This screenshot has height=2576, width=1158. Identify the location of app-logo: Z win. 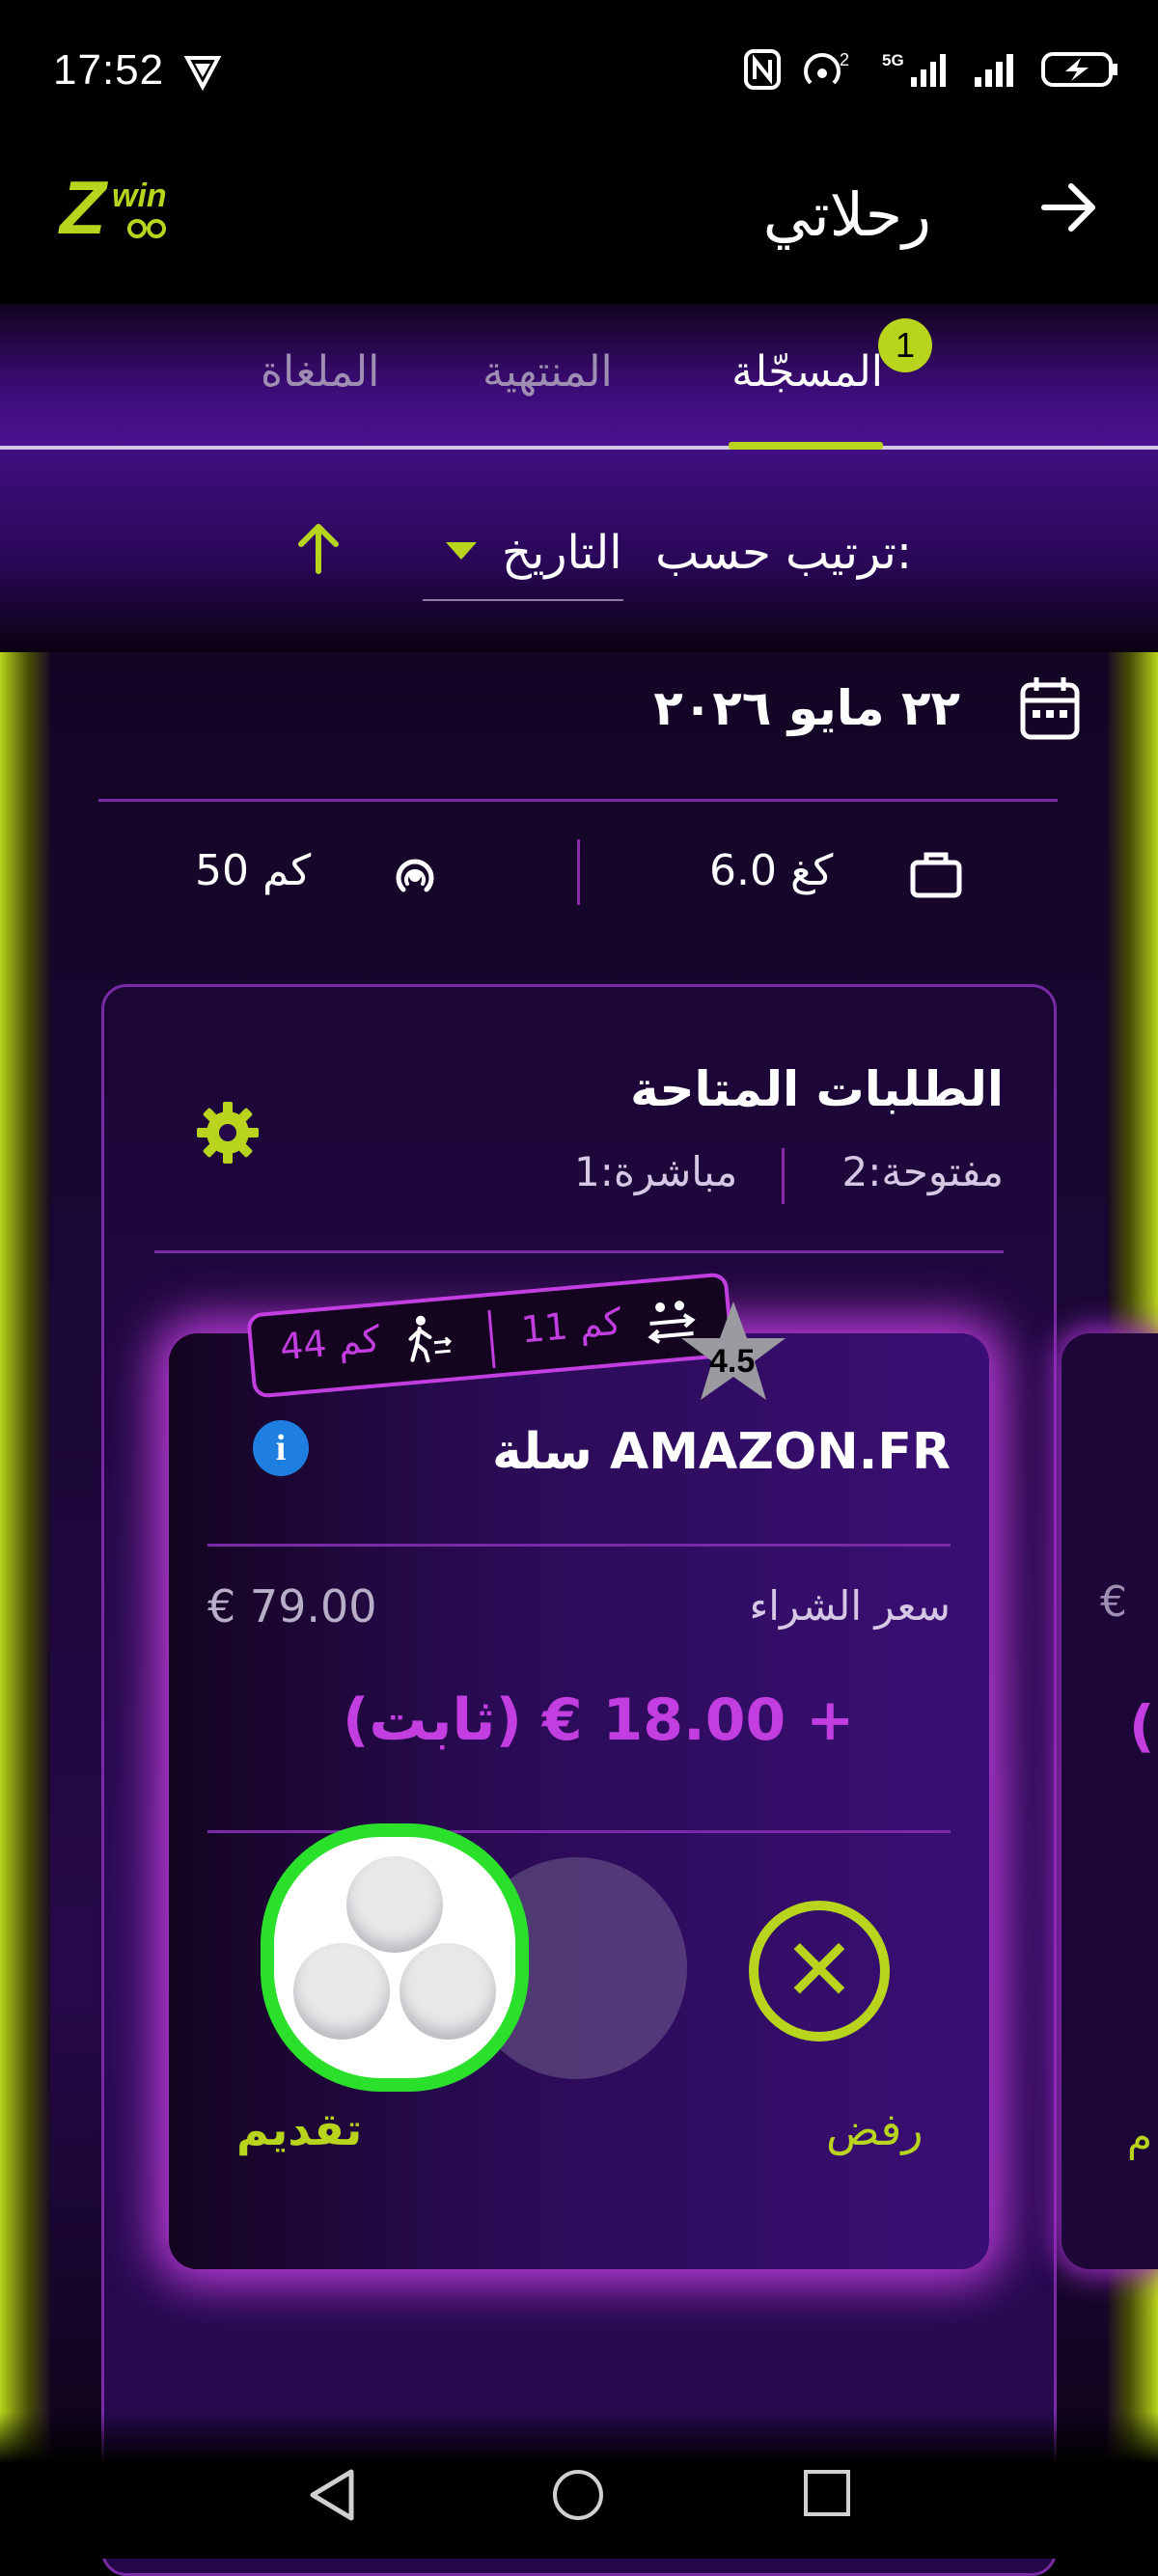
(113, 208).